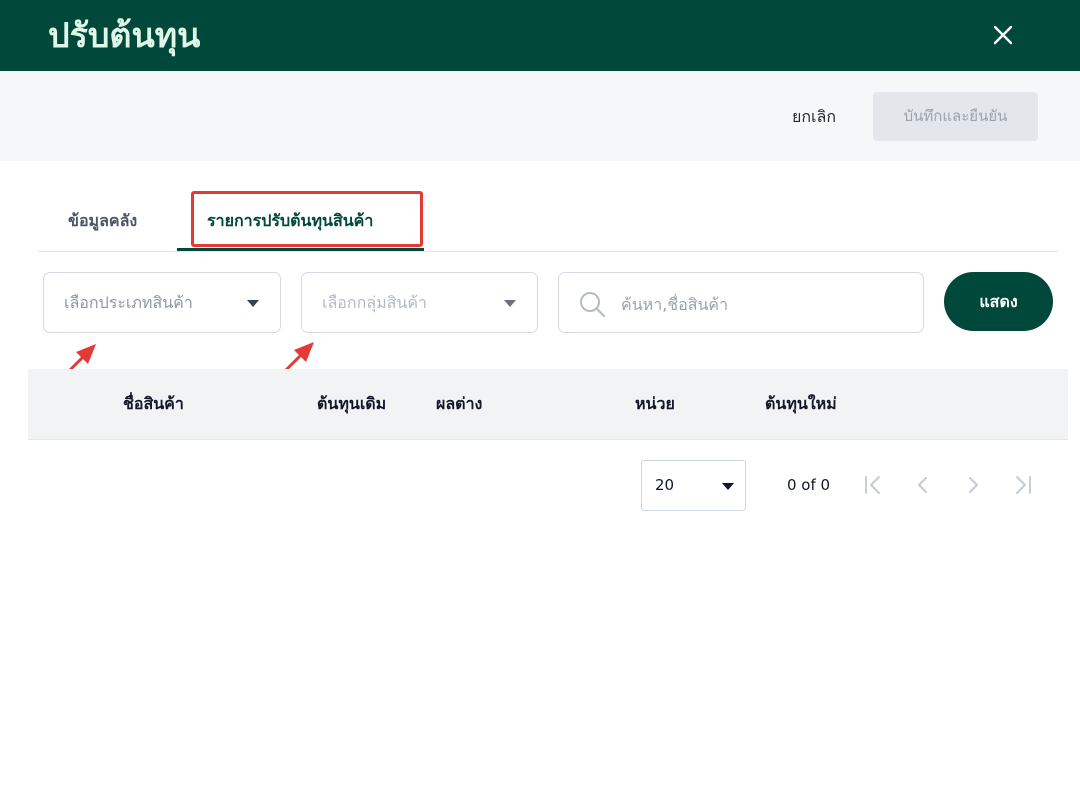 The height and width of the screenshot is (795, 1080). Describe the element at coordinates (693, 485) in the screenshot. I see `page-size-select: 20` at that location.